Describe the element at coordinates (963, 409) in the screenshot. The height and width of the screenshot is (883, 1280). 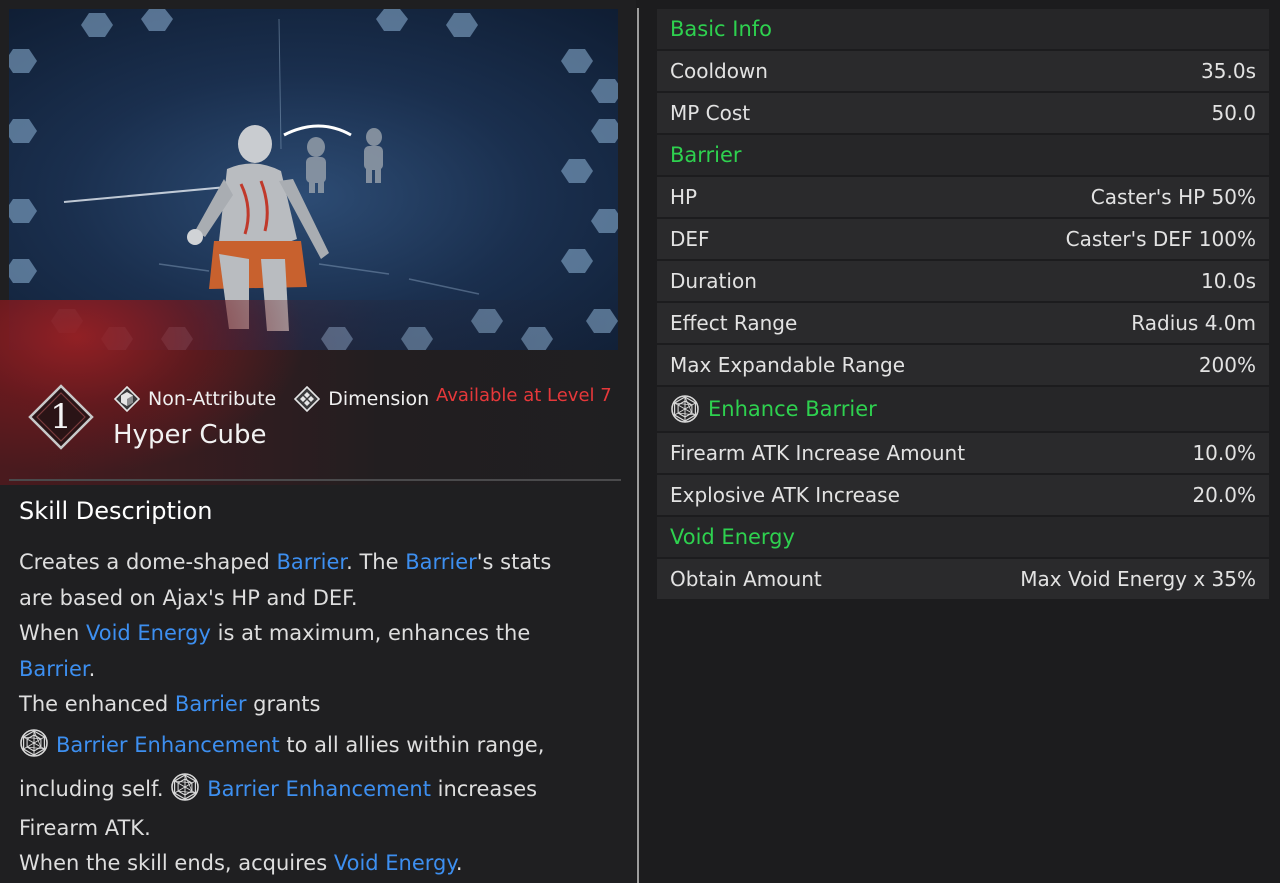
I see `section-enhance-barrier: Enhance Barrier` at that location.